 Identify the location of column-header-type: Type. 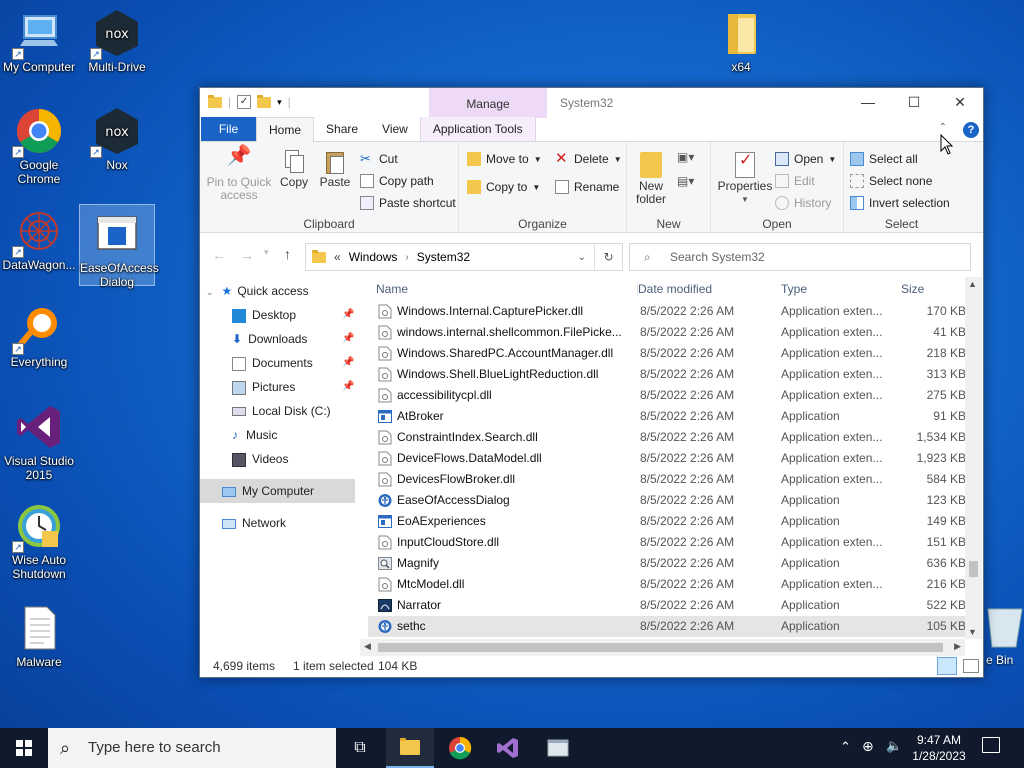
(794, 289).